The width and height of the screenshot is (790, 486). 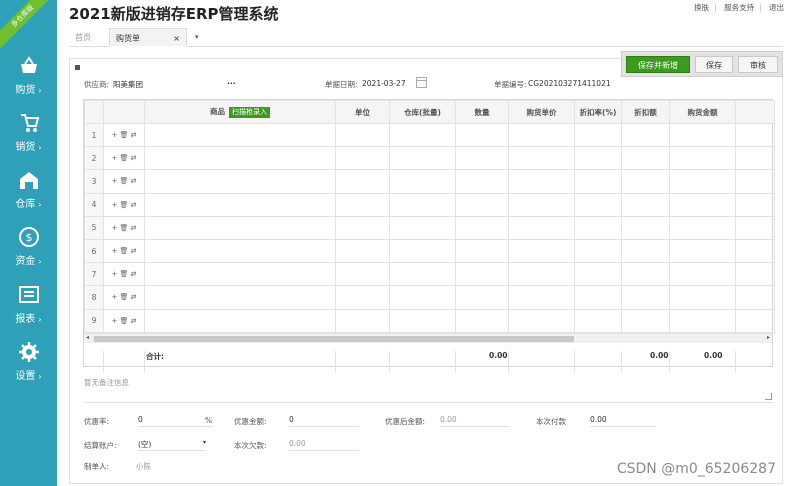 What do you see at coordinates (28, 251) in the screenshot?
I see `nav-finance: $ 资金 ›` at bounding box center [28, 251].